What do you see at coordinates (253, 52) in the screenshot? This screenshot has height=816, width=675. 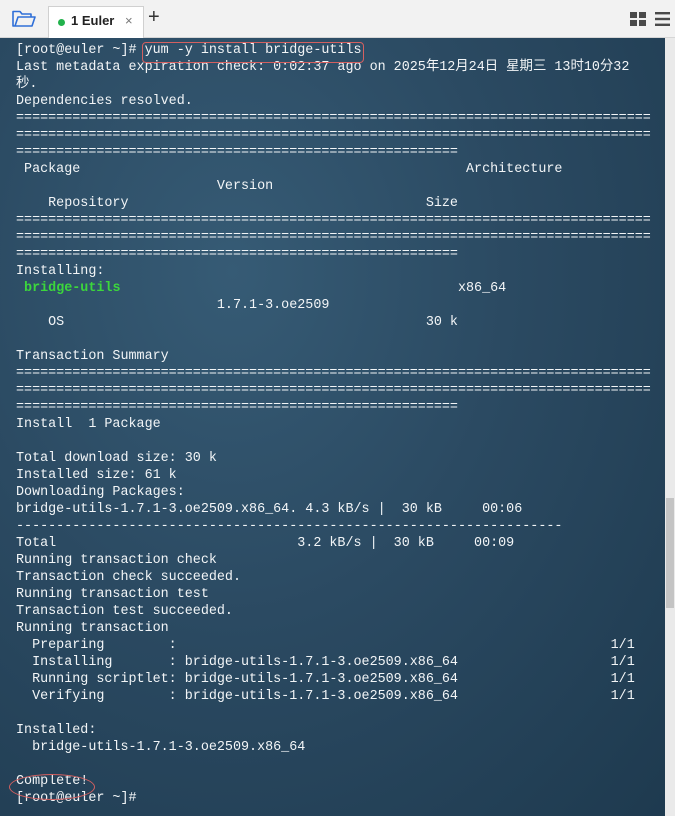 I see `command-highlight-box` at bounding box center [253, 52].